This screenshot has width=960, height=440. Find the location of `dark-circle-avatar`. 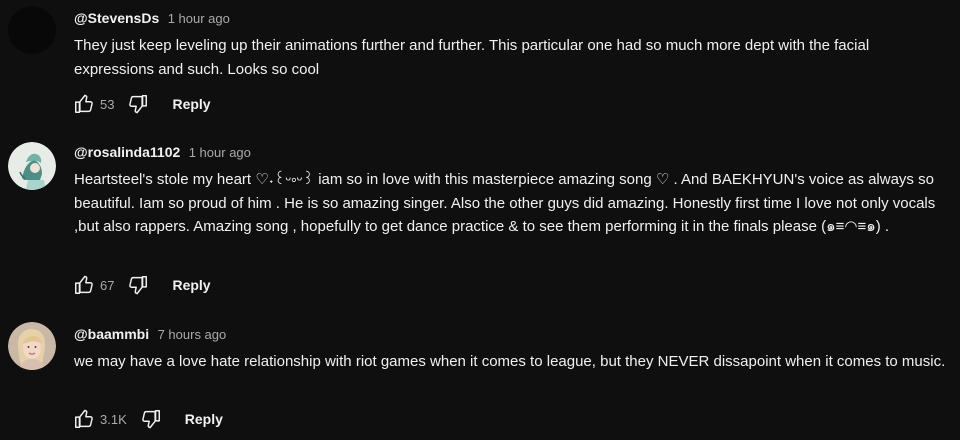

dark-circle-avatar is located at coordinates (32, 30).